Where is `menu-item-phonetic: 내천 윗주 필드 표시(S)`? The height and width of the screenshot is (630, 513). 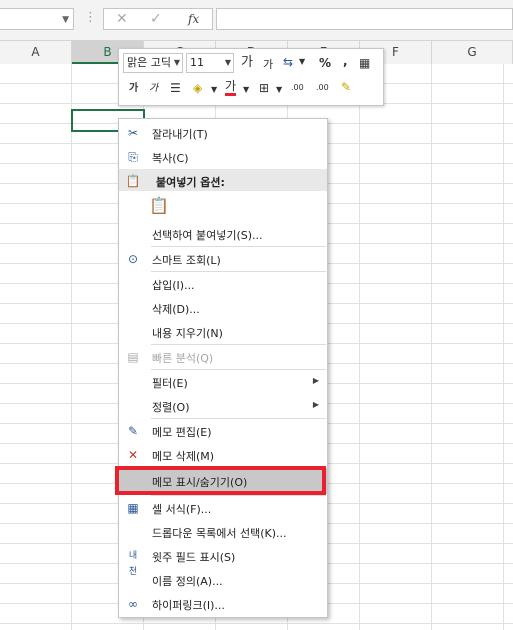 menu-item-phonetic: 내천 윗주 필드 표시(S) is located at coordinates (223, 560).